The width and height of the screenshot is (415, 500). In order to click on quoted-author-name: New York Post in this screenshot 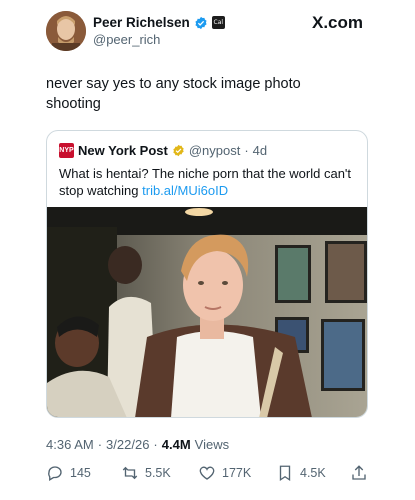, I will do `click(123, 150)`.